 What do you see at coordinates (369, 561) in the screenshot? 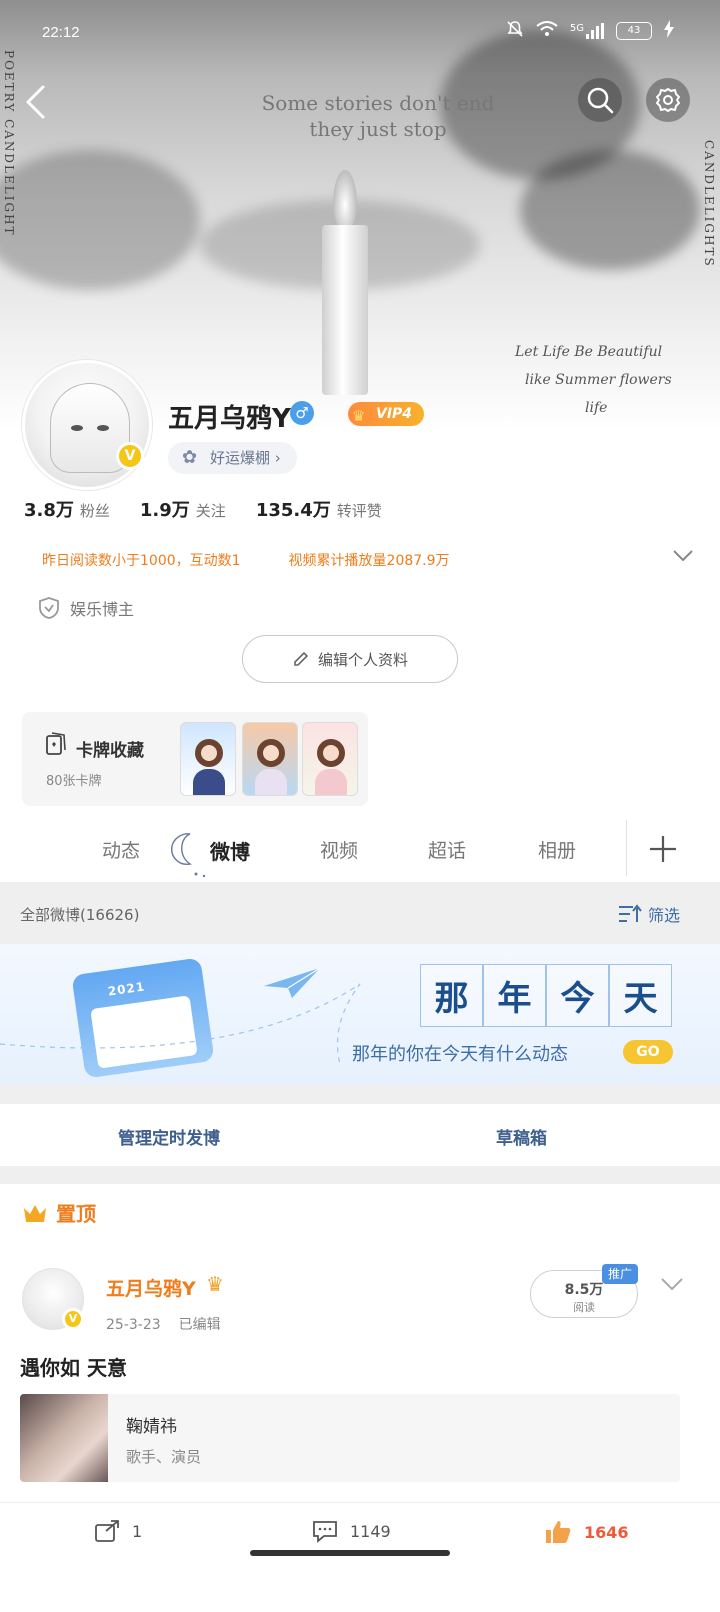
I see `video-views-notice: 视频累计播放量2087.9万` at bounding box center [369, 561].